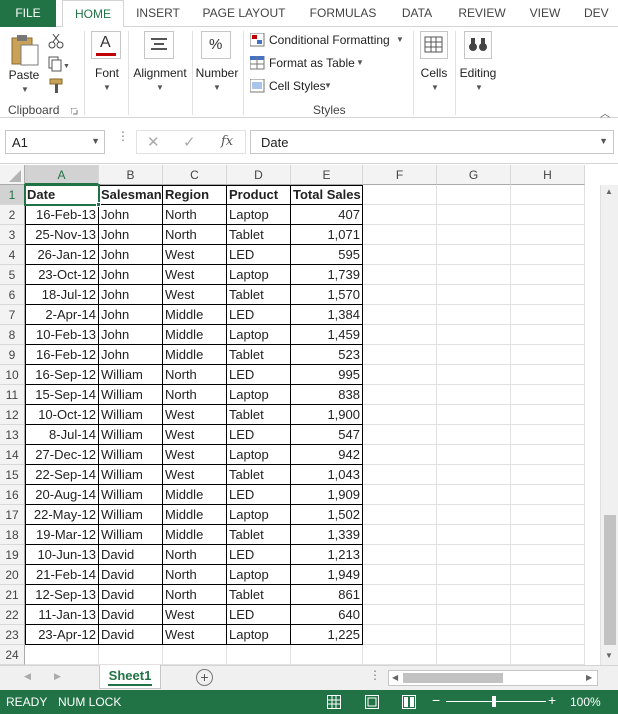  I want to click on zoom-in-icon: +, so click(552, 700).